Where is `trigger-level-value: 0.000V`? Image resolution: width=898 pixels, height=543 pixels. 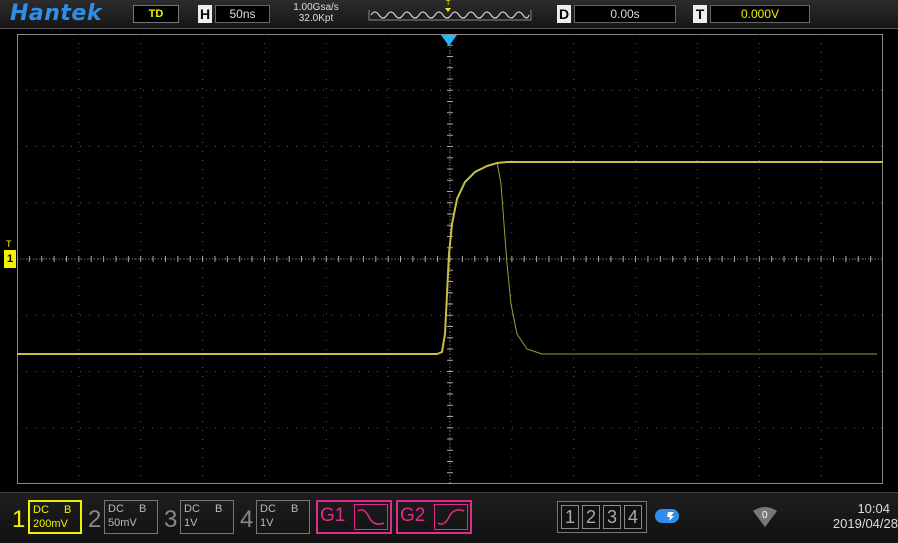 trigger-level-value: 0.000V is located at coordinates (760, 14).